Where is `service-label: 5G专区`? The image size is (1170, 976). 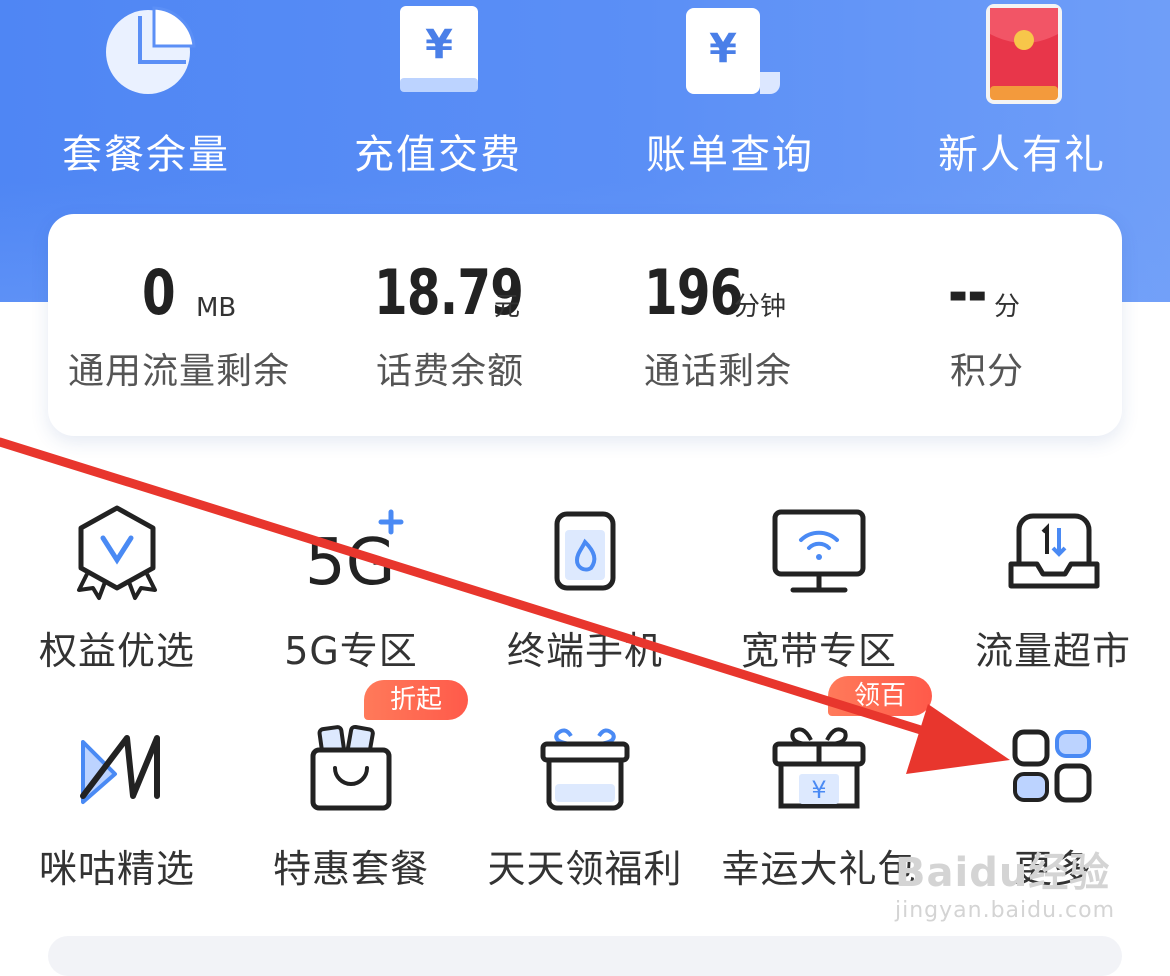 service-label: 5G专区 is located at coordinates (351, 651).